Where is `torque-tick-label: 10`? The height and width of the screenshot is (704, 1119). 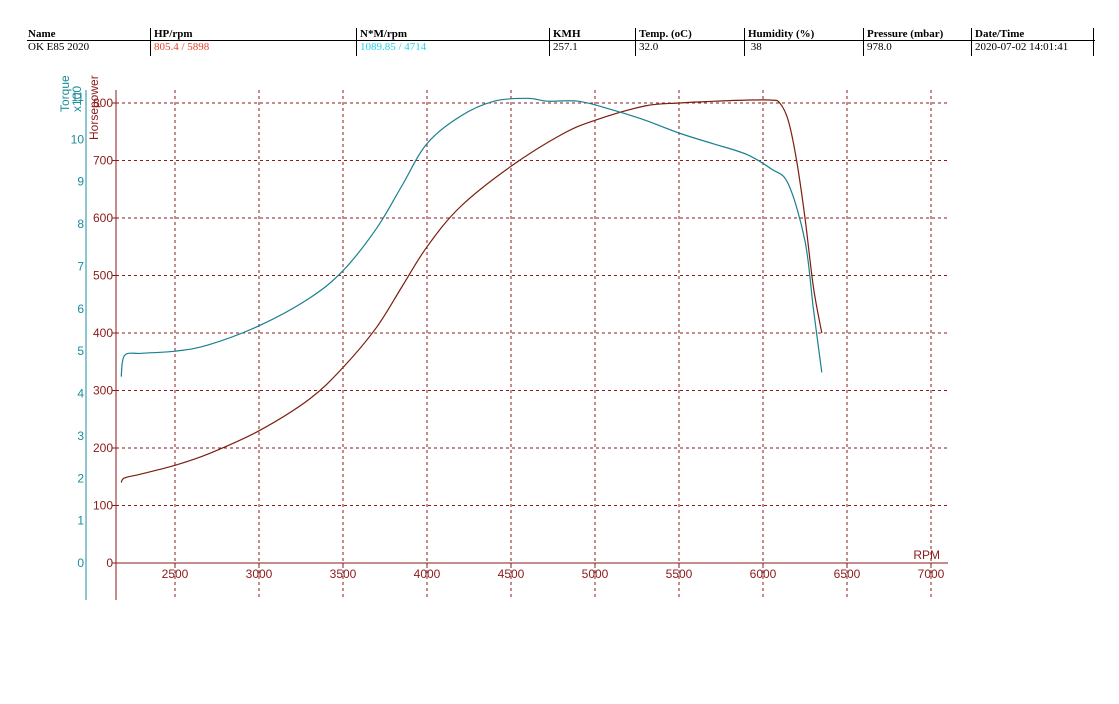
torque-tick-label: 10 is located at coordinates (78, 139).